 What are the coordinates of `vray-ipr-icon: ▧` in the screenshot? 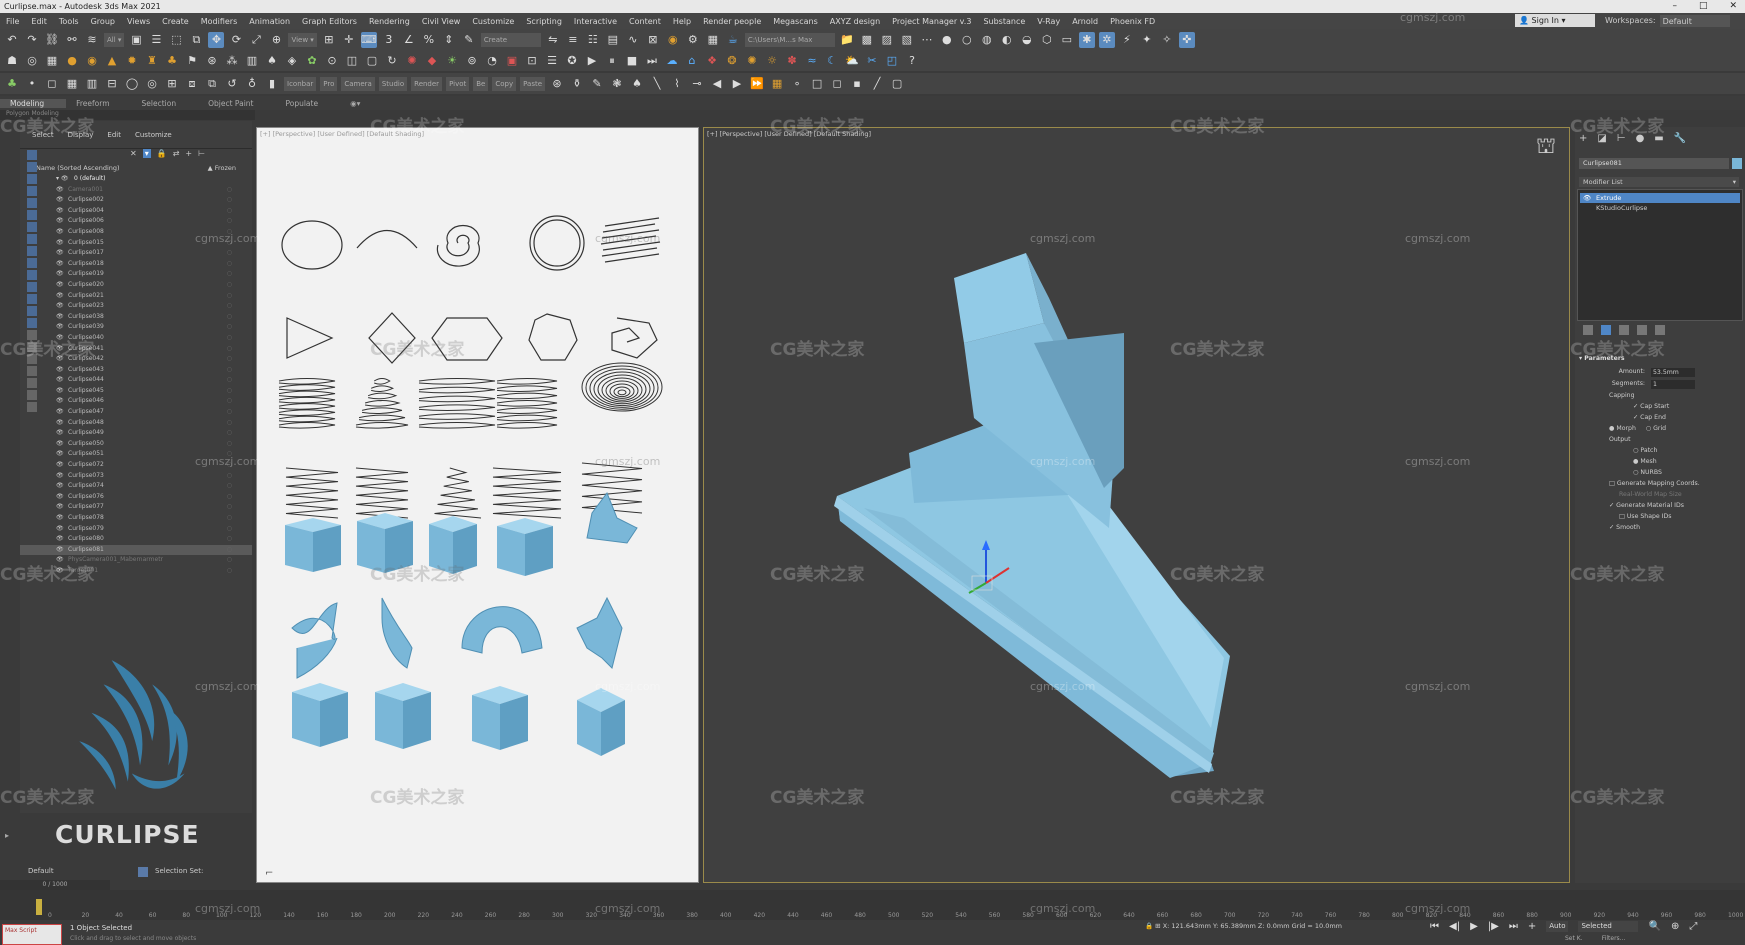 It's located at (907, 40).